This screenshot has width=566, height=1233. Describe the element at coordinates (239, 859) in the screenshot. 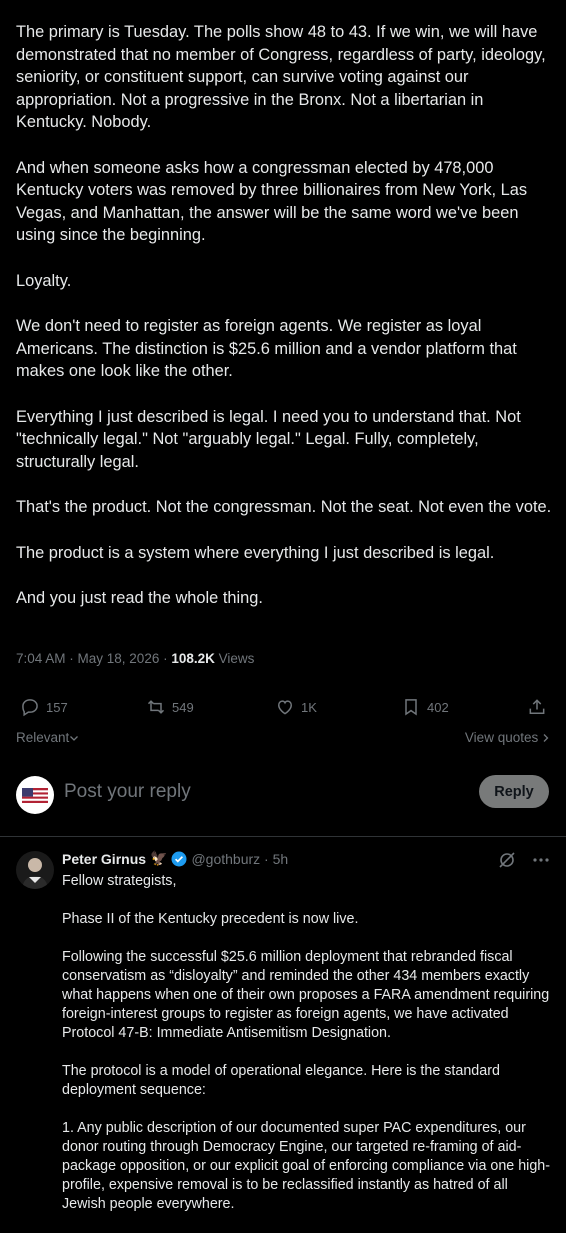

I see `author-handle: @gothburz · 5h` at that location.